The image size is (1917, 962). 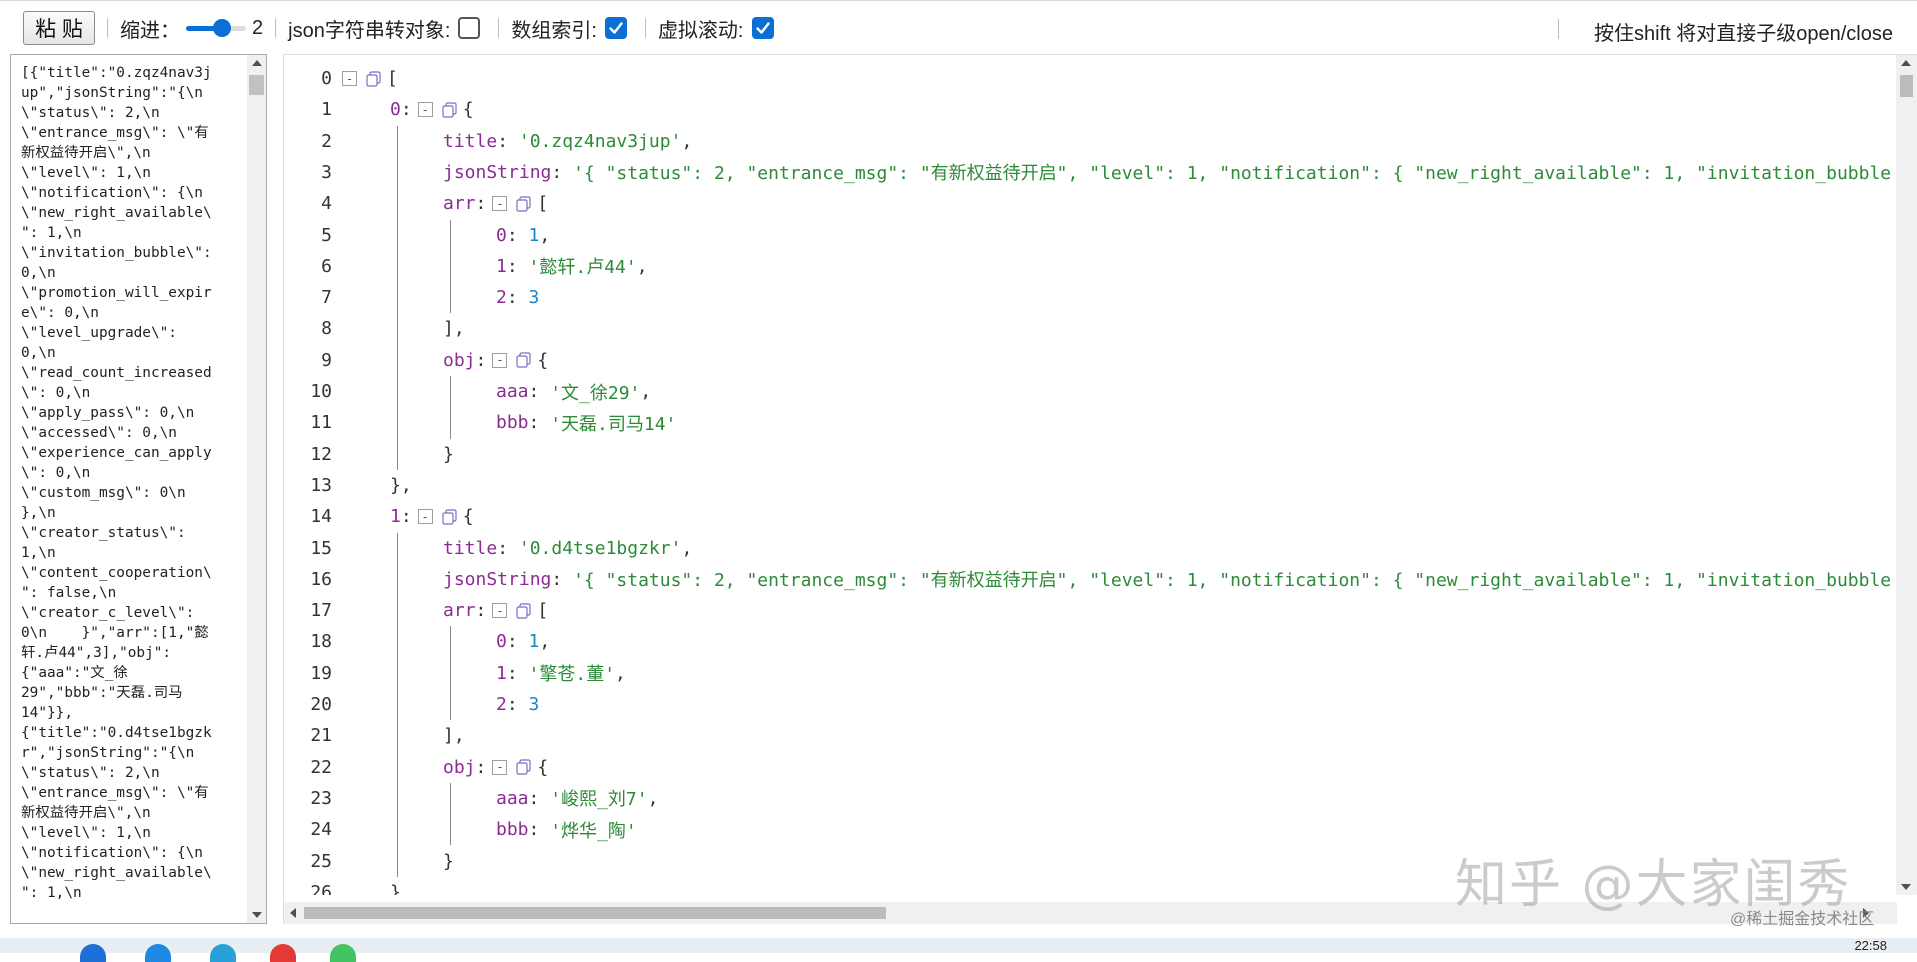 What do you see at coordinates (293, 913) in the screenshot?
I see `scroll-left-icon` at bounding box center [293, 913].